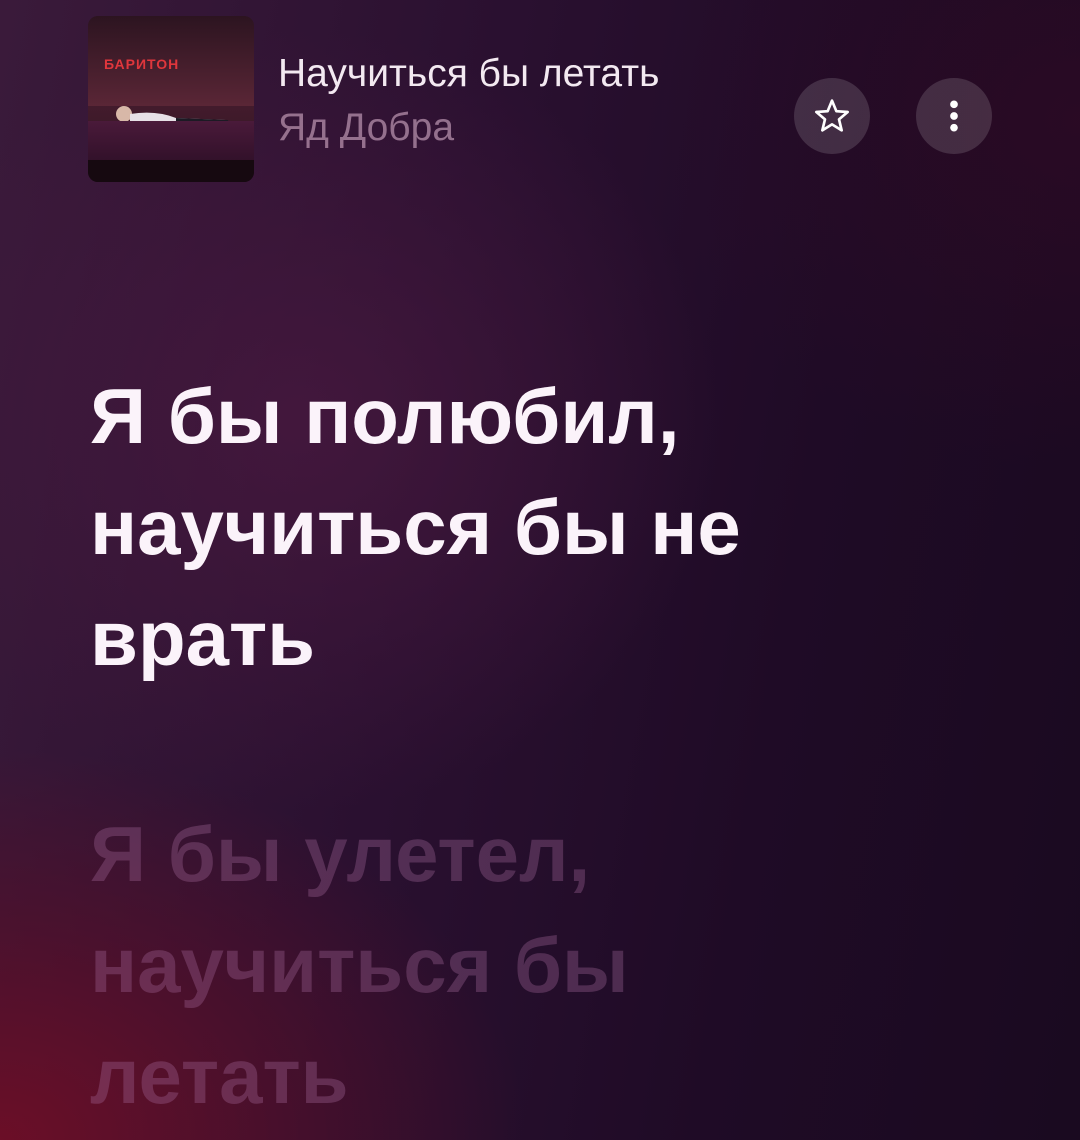  I want to click on lyric-line: летать, so click(219, 1076).